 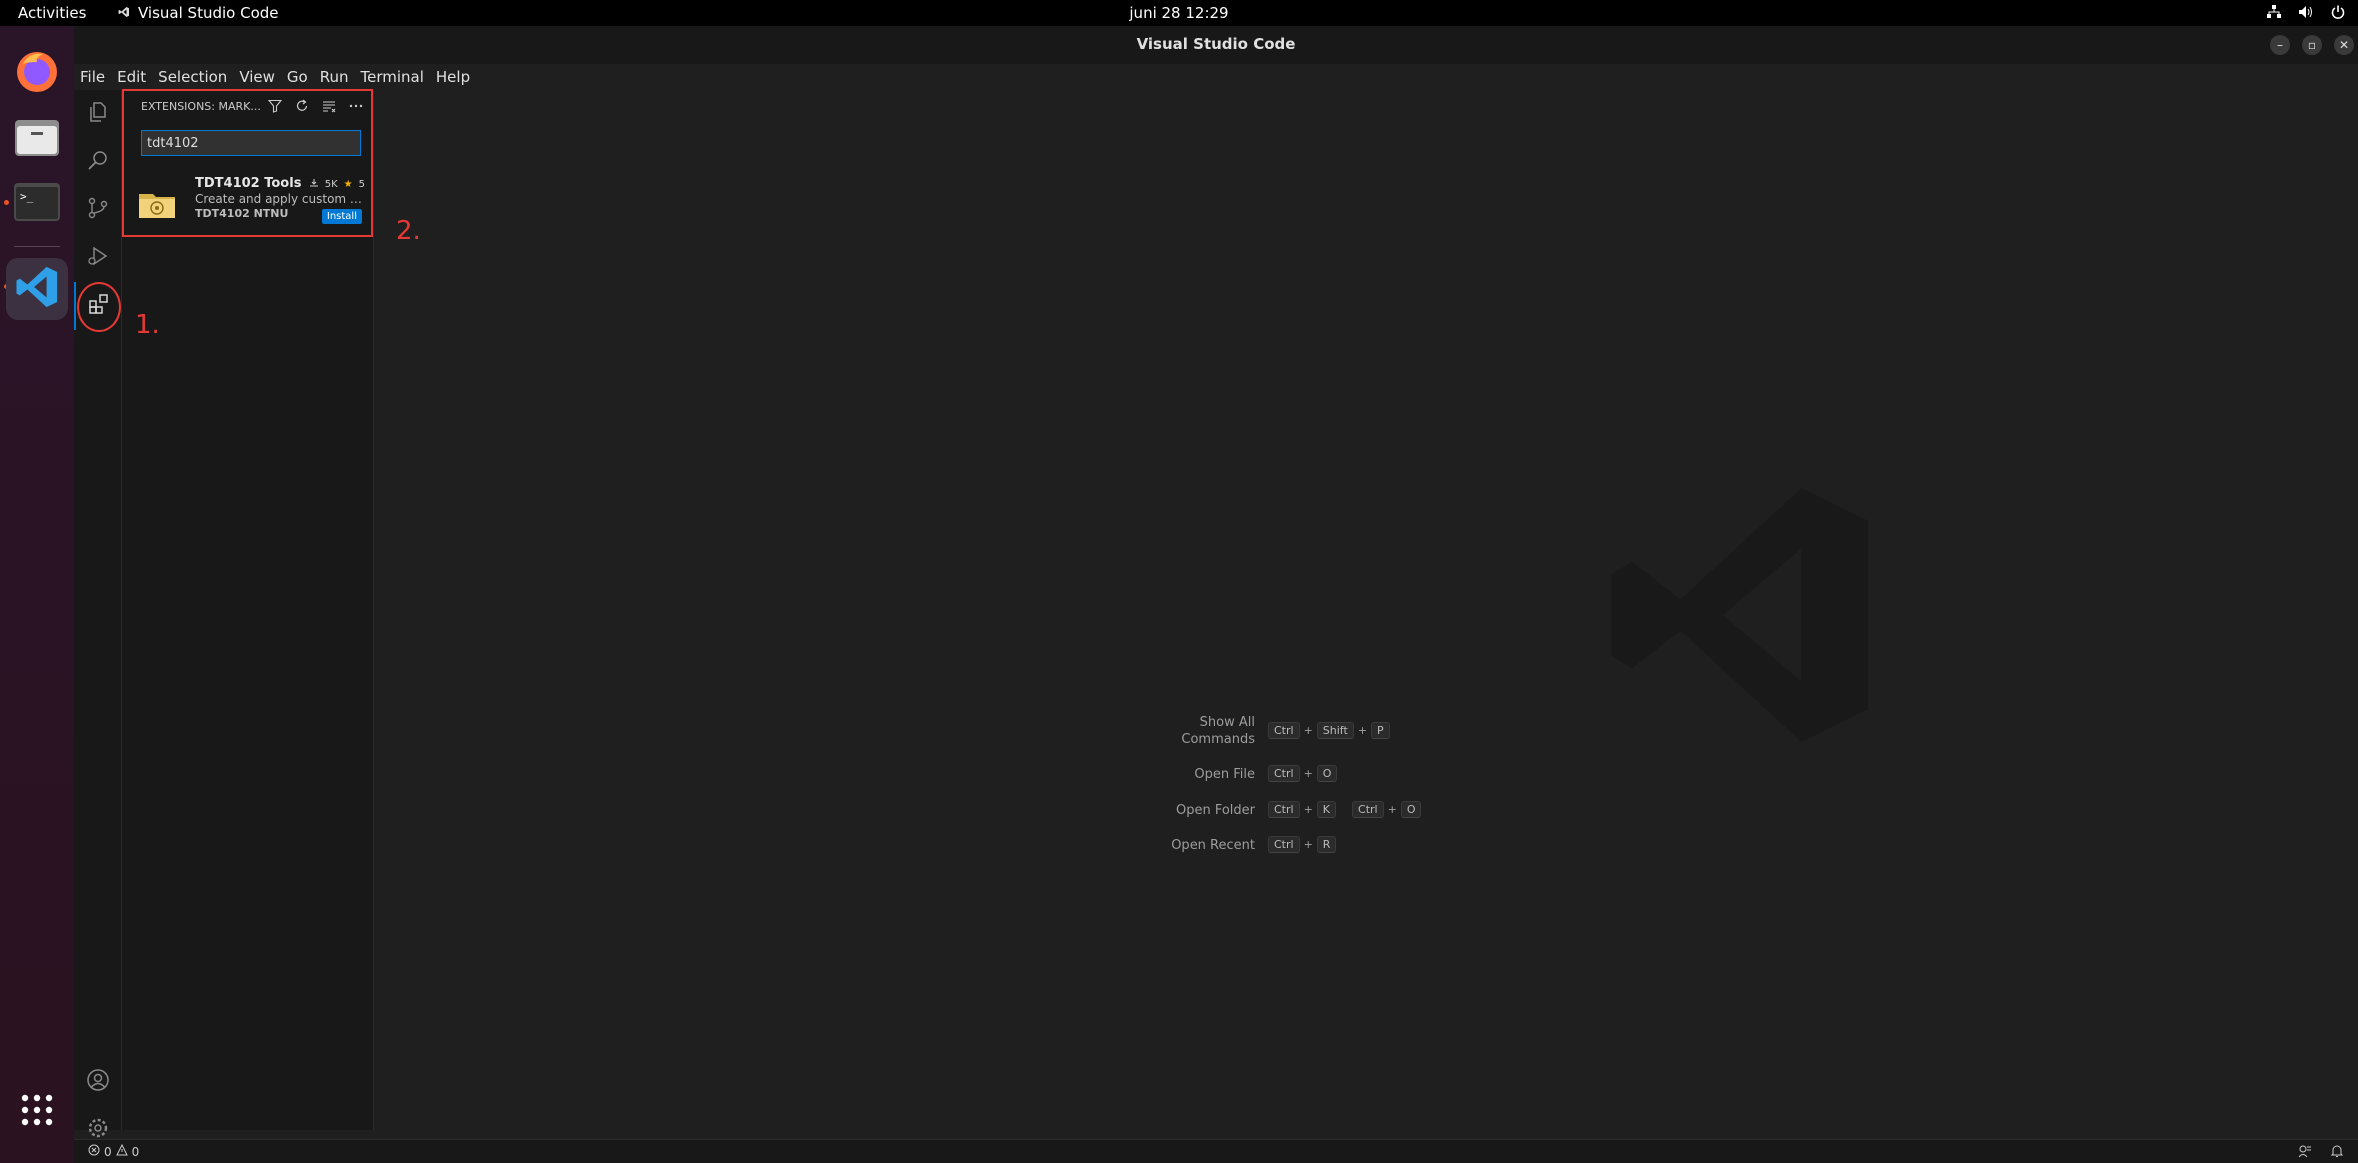 I want to click on source-control-button, so click(x=98, y=210).